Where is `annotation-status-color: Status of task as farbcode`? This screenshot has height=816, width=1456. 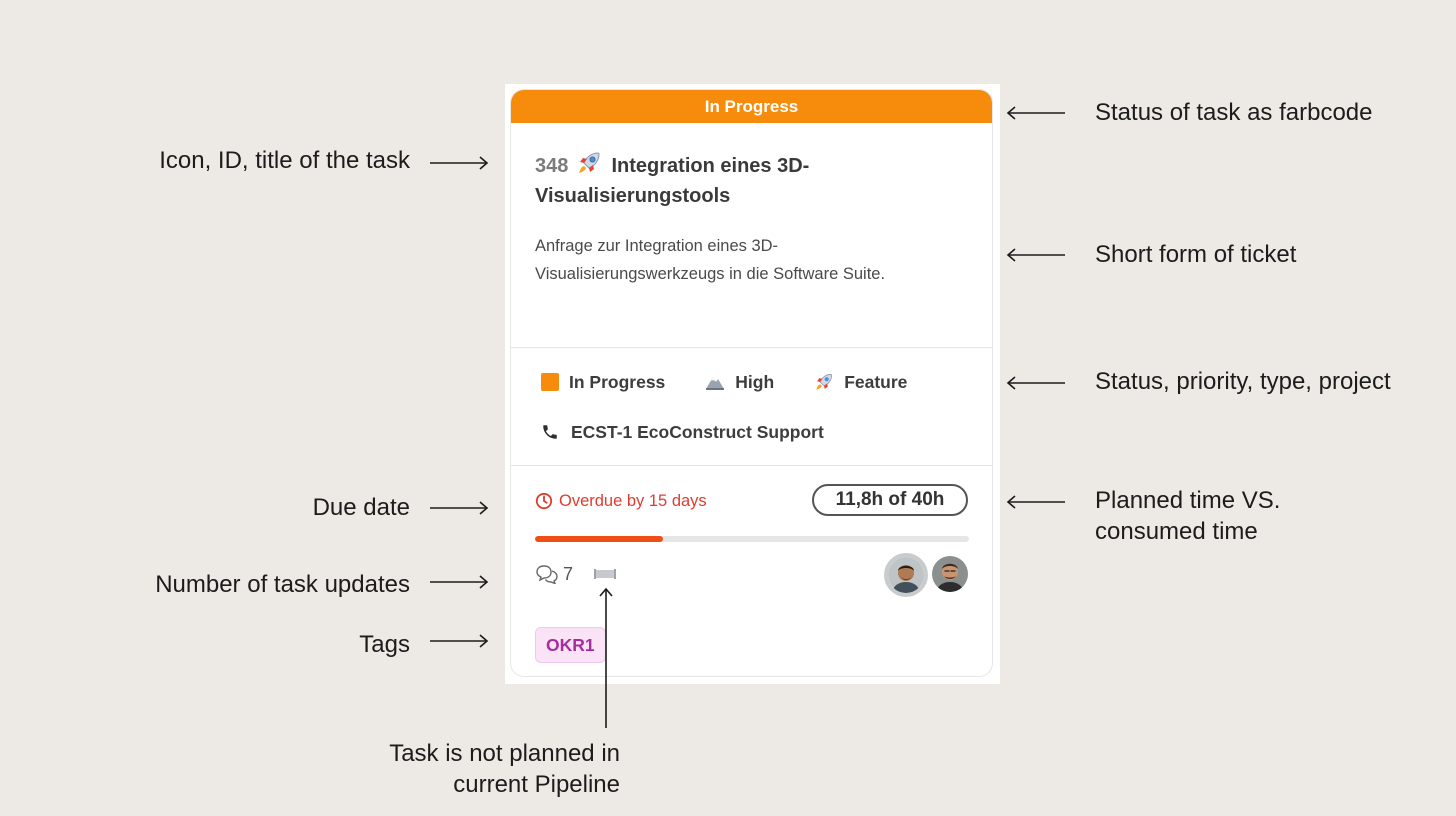 annotation-status-color: Status of task as farbcode is located at coordinates (1234, 112).